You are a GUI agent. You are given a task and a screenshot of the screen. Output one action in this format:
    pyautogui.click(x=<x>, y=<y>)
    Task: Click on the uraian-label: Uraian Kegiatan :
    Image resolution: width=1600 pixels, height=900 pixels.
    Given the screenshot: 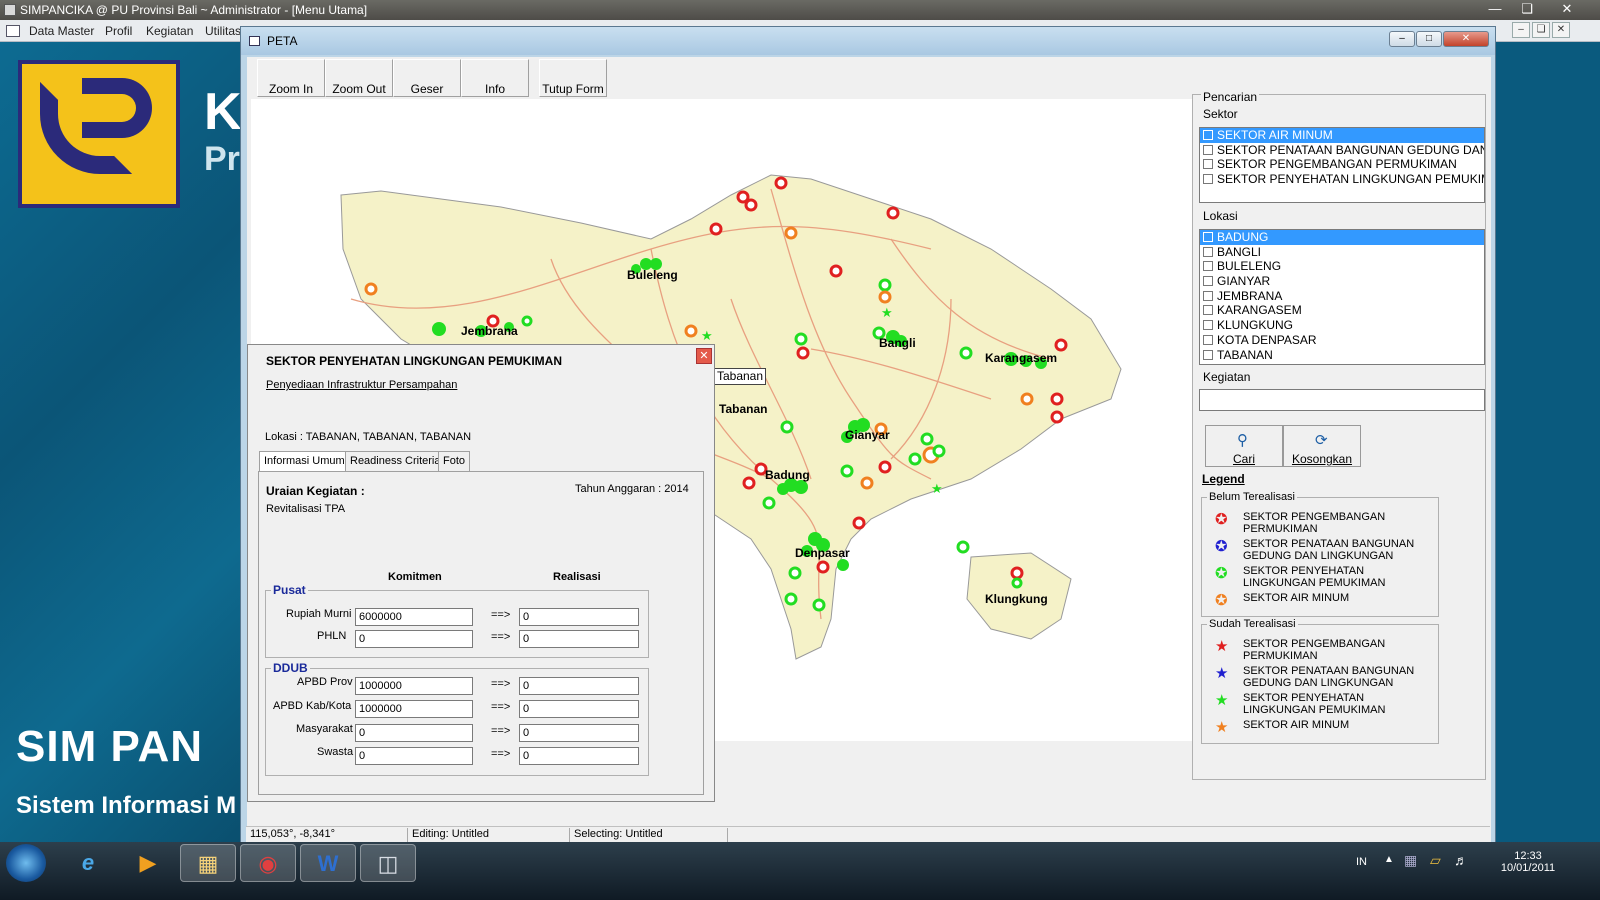 What is the action you would take?
    pyautogui.click(x=315, y=491)
    